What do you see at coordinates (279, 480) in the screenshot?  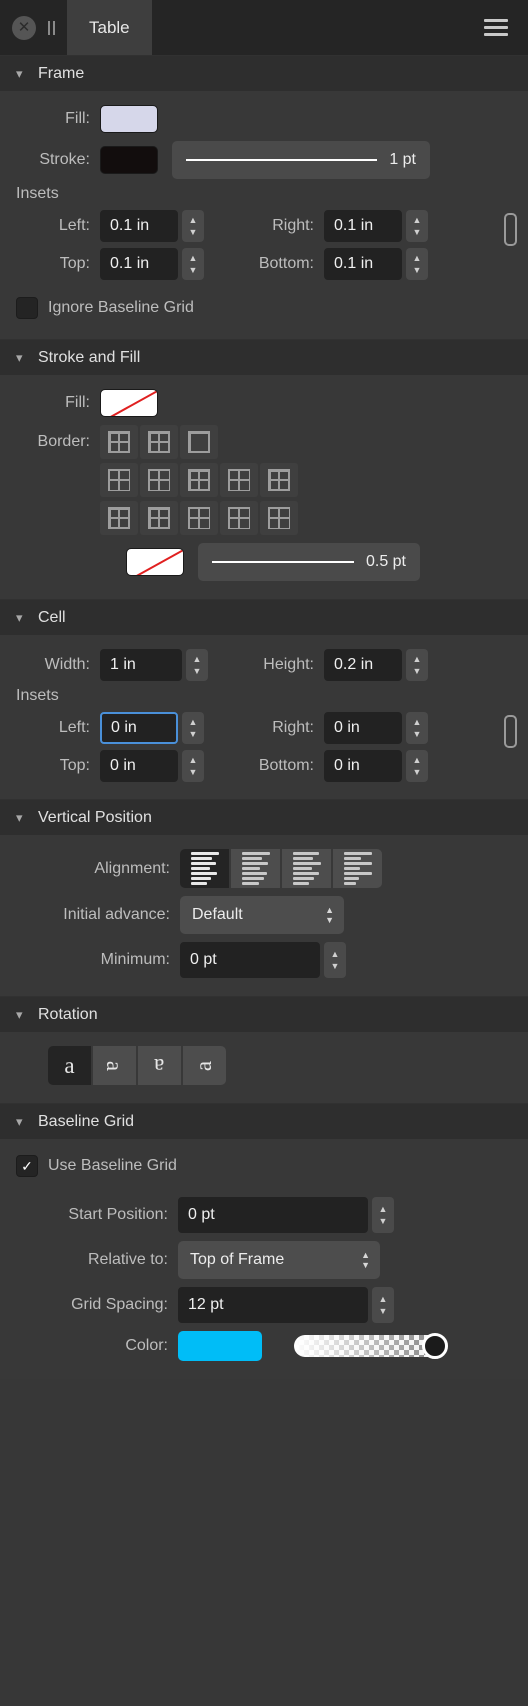 I see `border-style-bottom-emphasis-icon` at bounding box center [279, 480].